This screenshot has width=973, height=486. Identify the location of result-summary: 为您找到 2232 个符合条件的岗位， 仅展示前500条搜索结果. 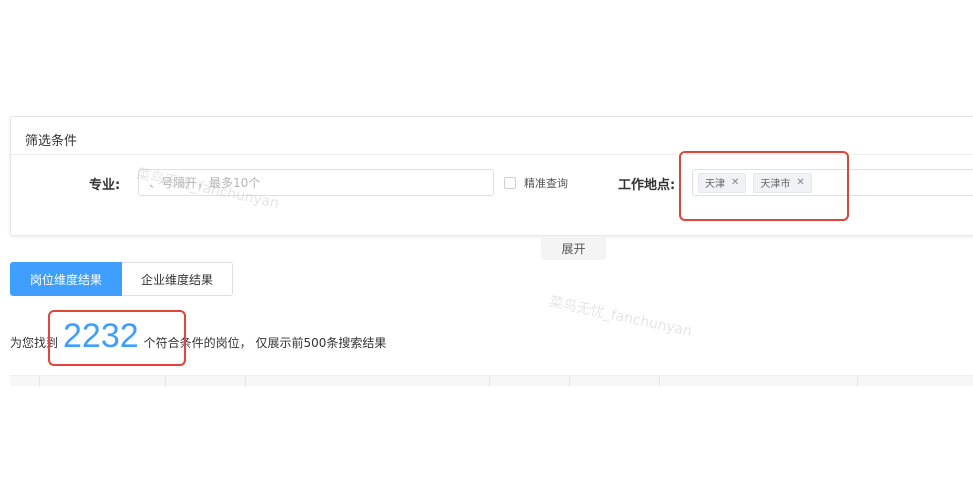
(198, 341).